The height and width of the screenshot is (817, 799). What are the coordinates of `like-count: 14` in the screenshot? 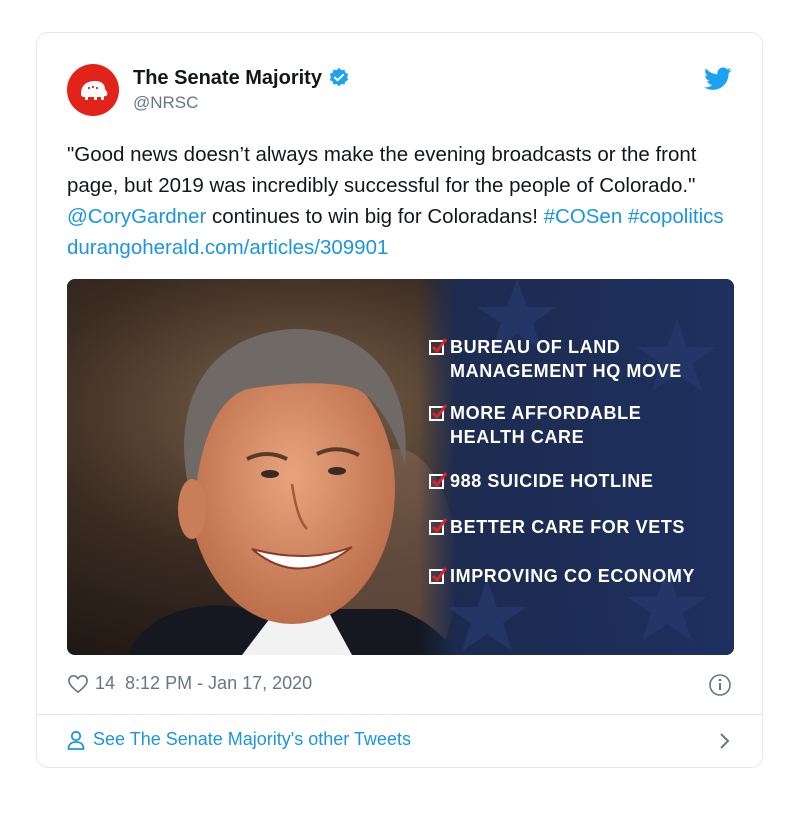 It's located at (105, 683).